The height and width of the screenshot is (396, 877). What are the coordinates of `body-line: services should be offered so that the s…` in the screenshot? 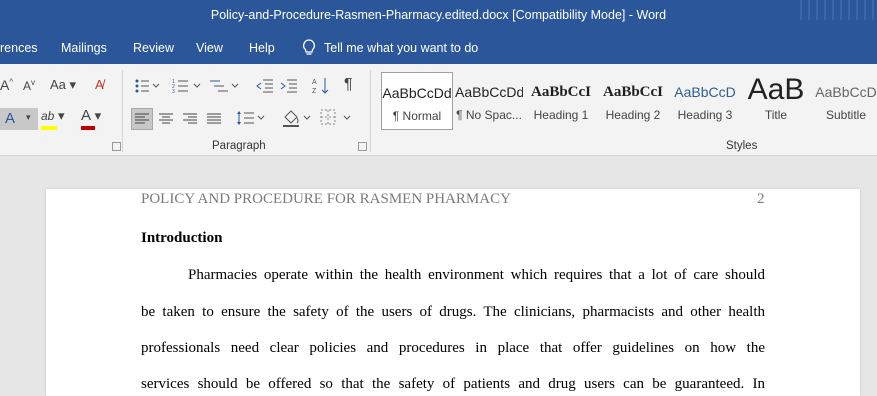 It's located at (453, 384).